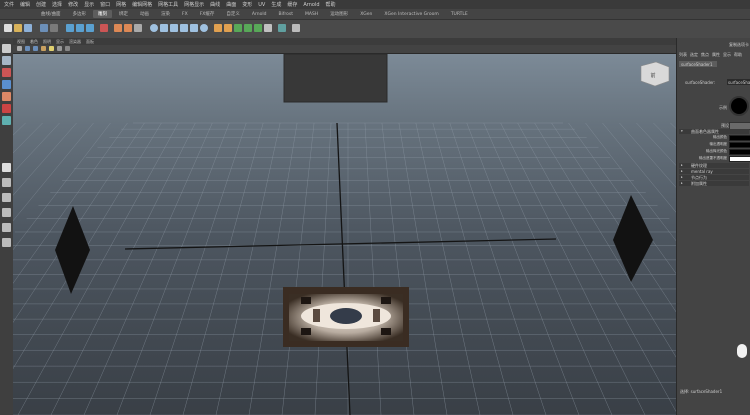 This screenshot has width=750, height=415. Describe the element at coordinates (694, 55) in the screenshot. I see `attribute-editor-tab: 选定` at that location.